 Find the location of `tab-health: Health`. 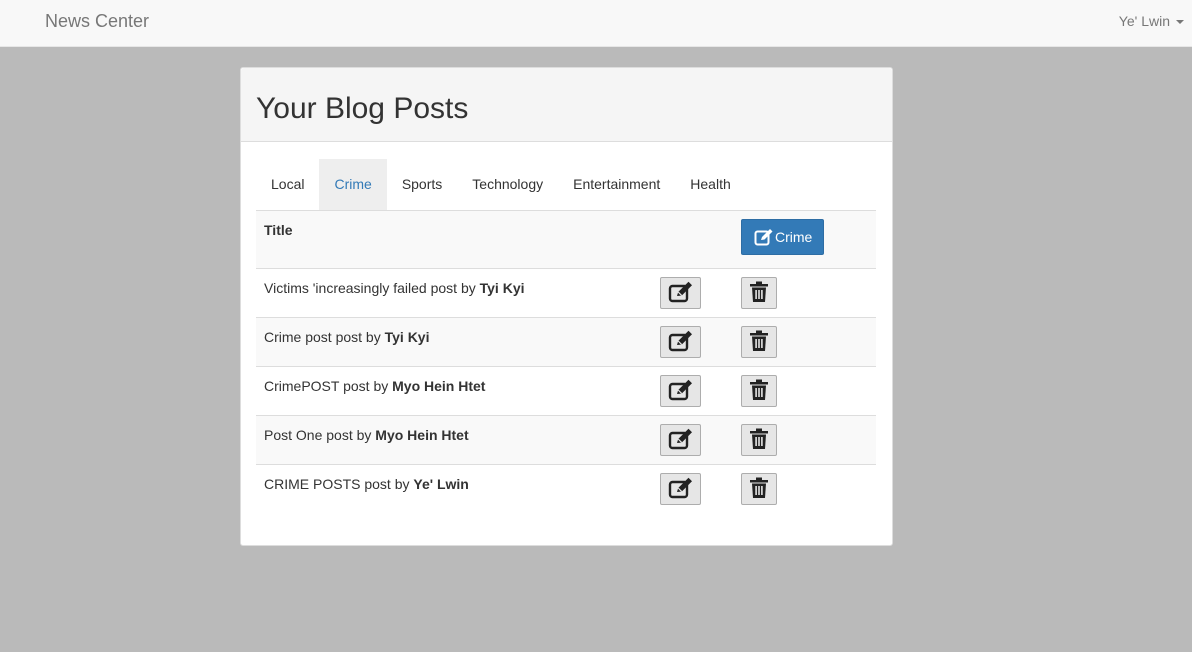

tab-health: Health is located at coordinates (710, 184).